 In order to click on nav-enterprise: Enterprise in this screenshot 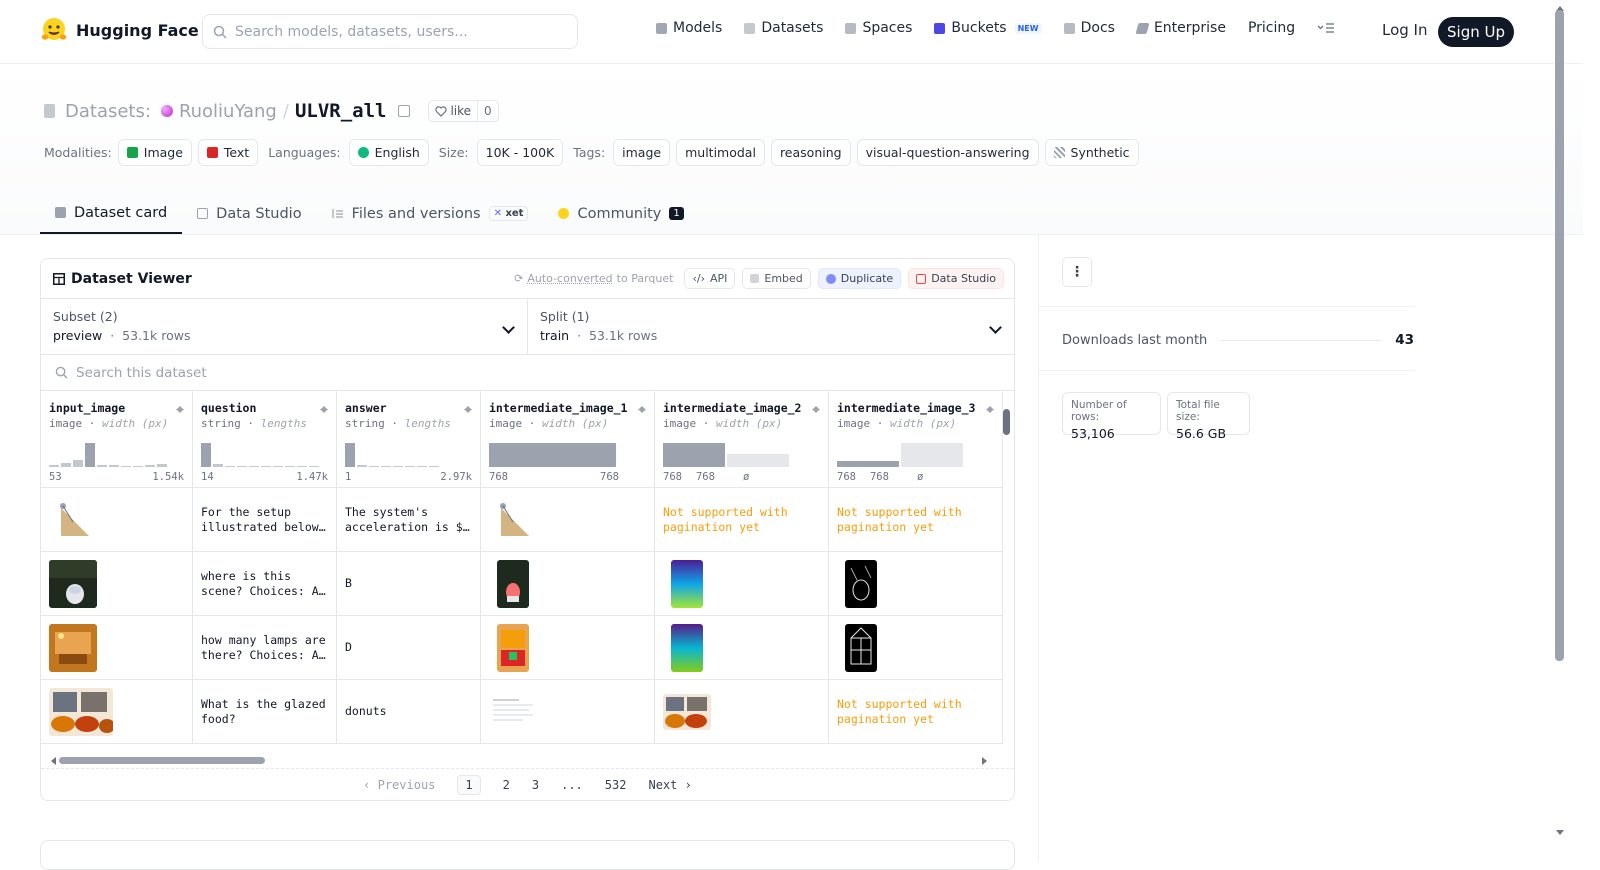, I will do `click(1180, 28)`.